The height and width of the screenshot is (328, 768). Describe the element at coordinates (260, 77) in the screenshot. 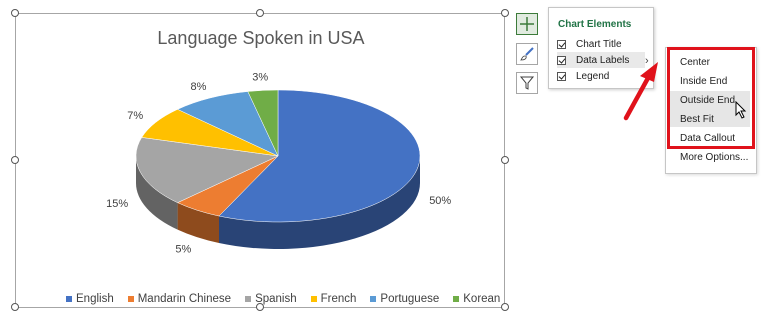

I see `data-label: 3%` at that location.